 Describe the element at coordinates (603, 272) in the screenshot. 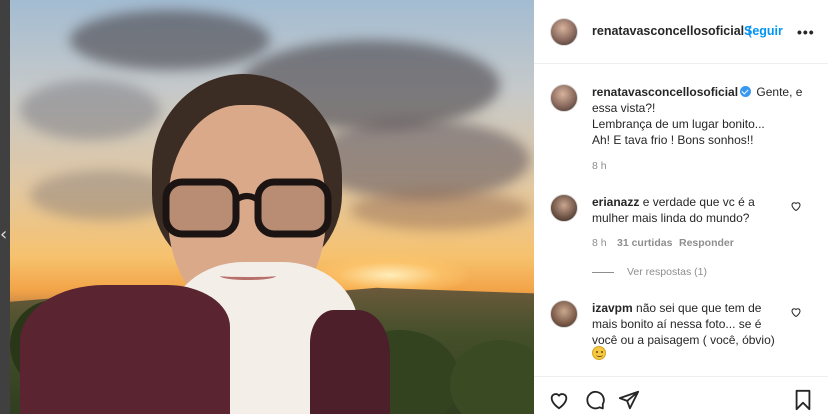

I see `replies-divider` at that location.